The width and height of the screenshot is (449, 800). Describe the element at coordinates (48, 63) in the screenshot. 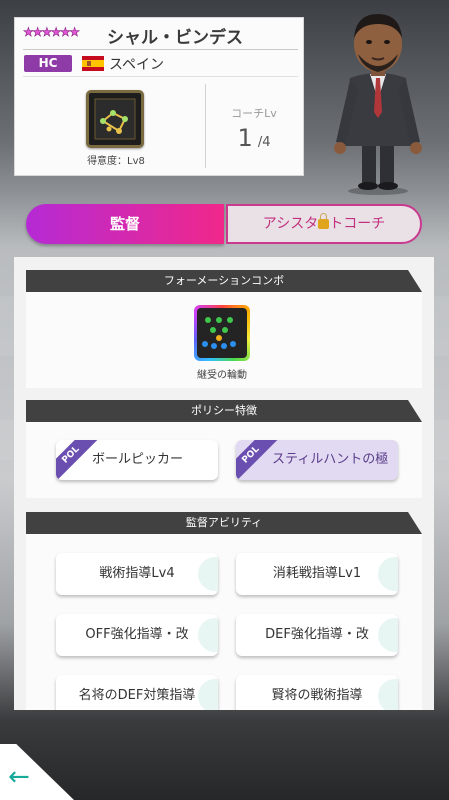

I see `position-badge: HC` at that location.